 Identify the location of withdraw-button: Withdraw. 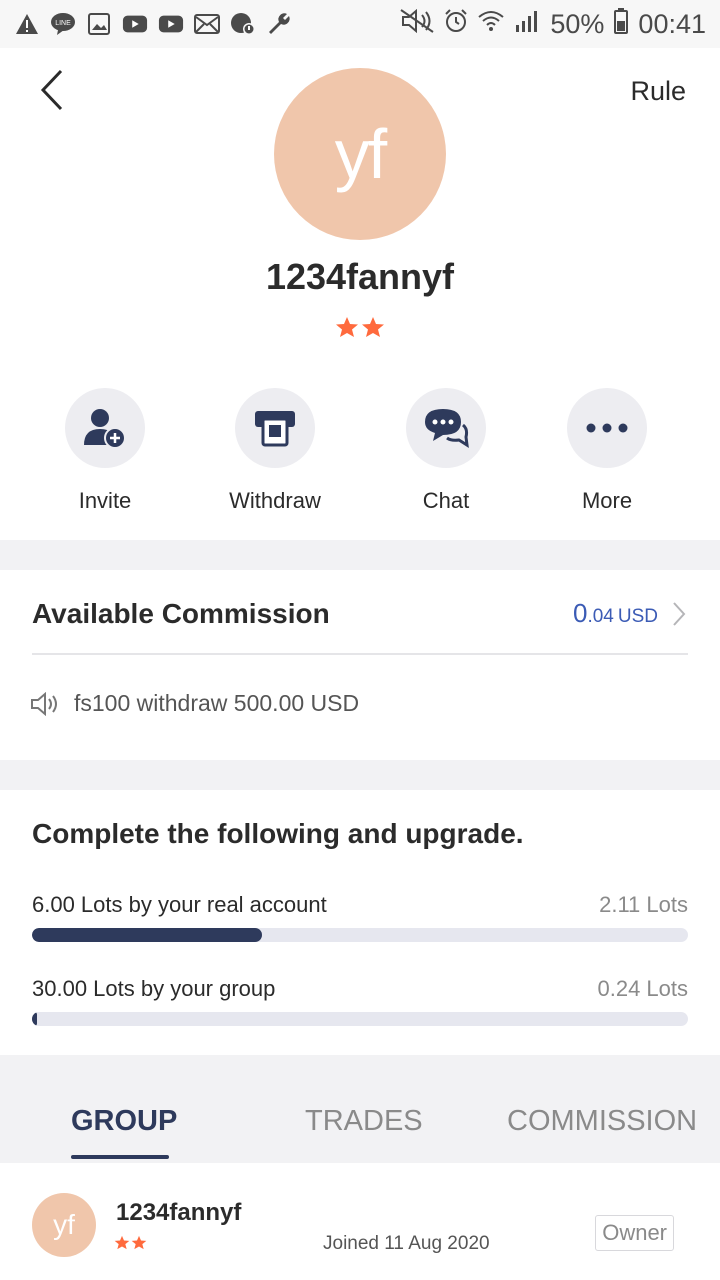
(275, 451).